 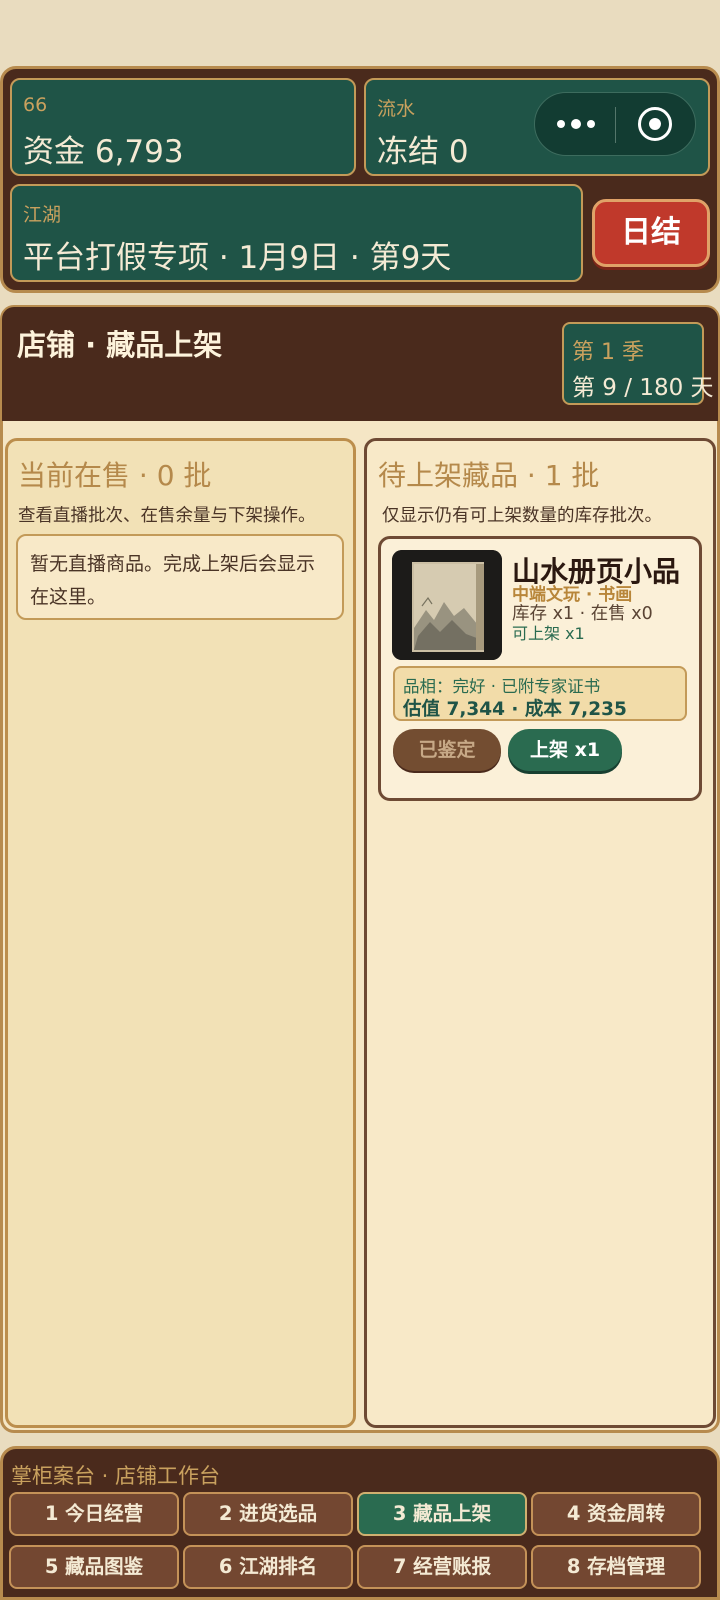 What do you see at coordinates (442, 1514) in the screenshot?
I see `nav-tab-listing: 3 藏品上架` at bounding box center [442, 1514].